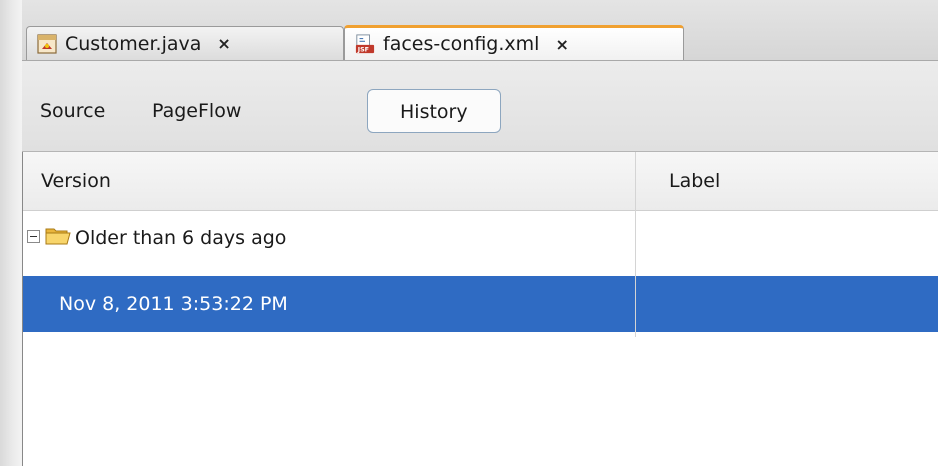  What do you see at coordinates (480, 238) in the screenshot?
I see `table-row-group: Older than 6 days ago` at bounding box center [480, 238].